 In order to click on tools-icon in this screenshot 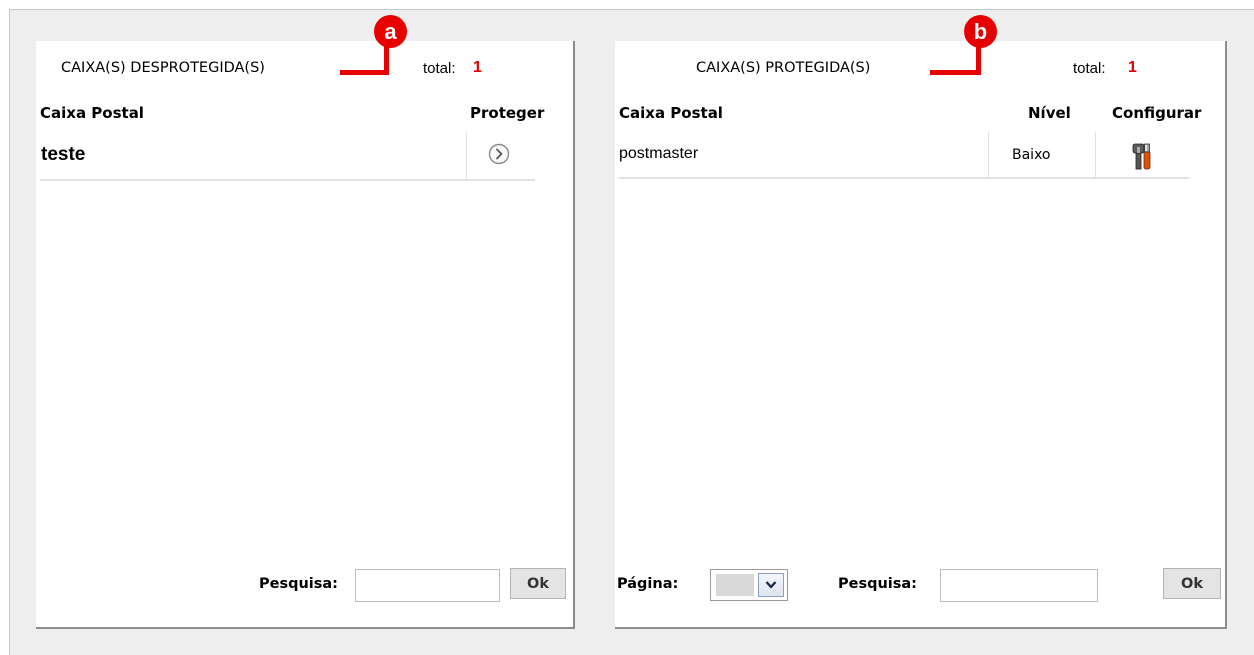, I will do `click(1141, 156)`.